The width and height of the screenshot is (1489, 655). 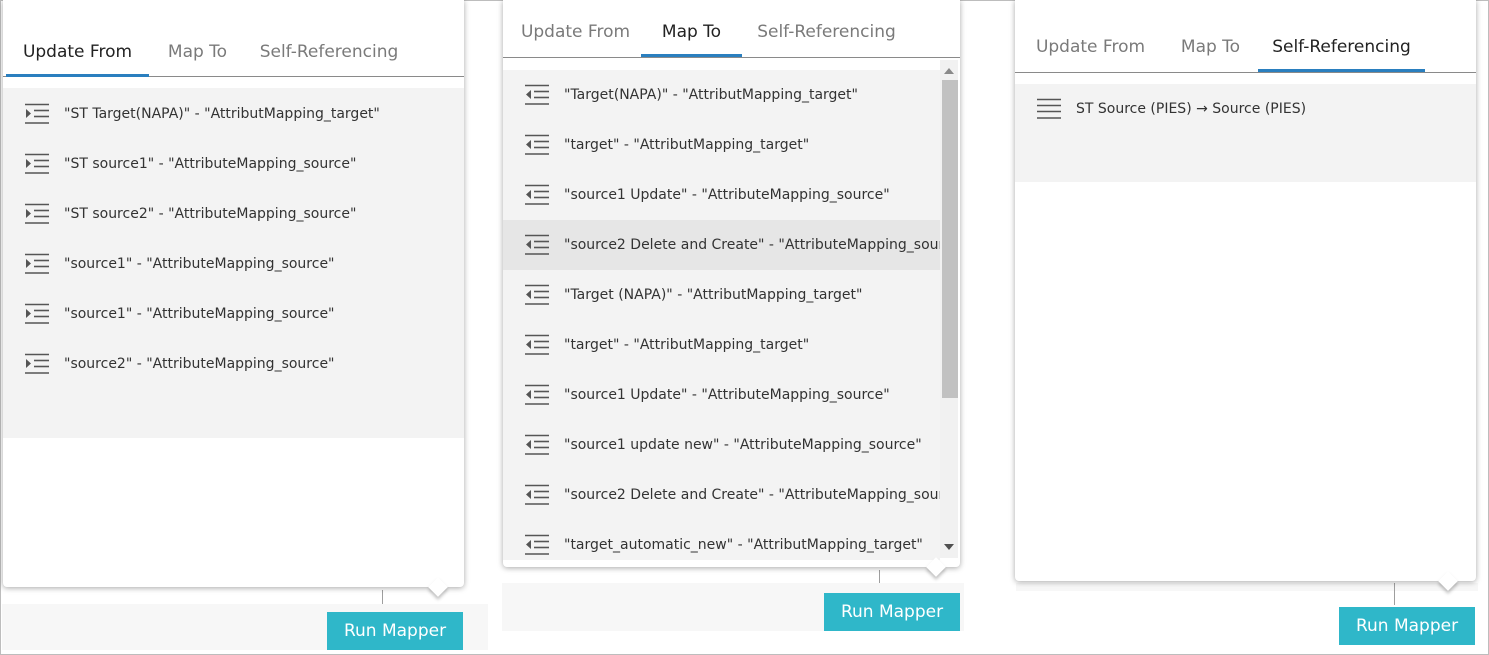 I want to click on list-item: "source2" - "AttributeMapping_source", so click(x=233, y=364).